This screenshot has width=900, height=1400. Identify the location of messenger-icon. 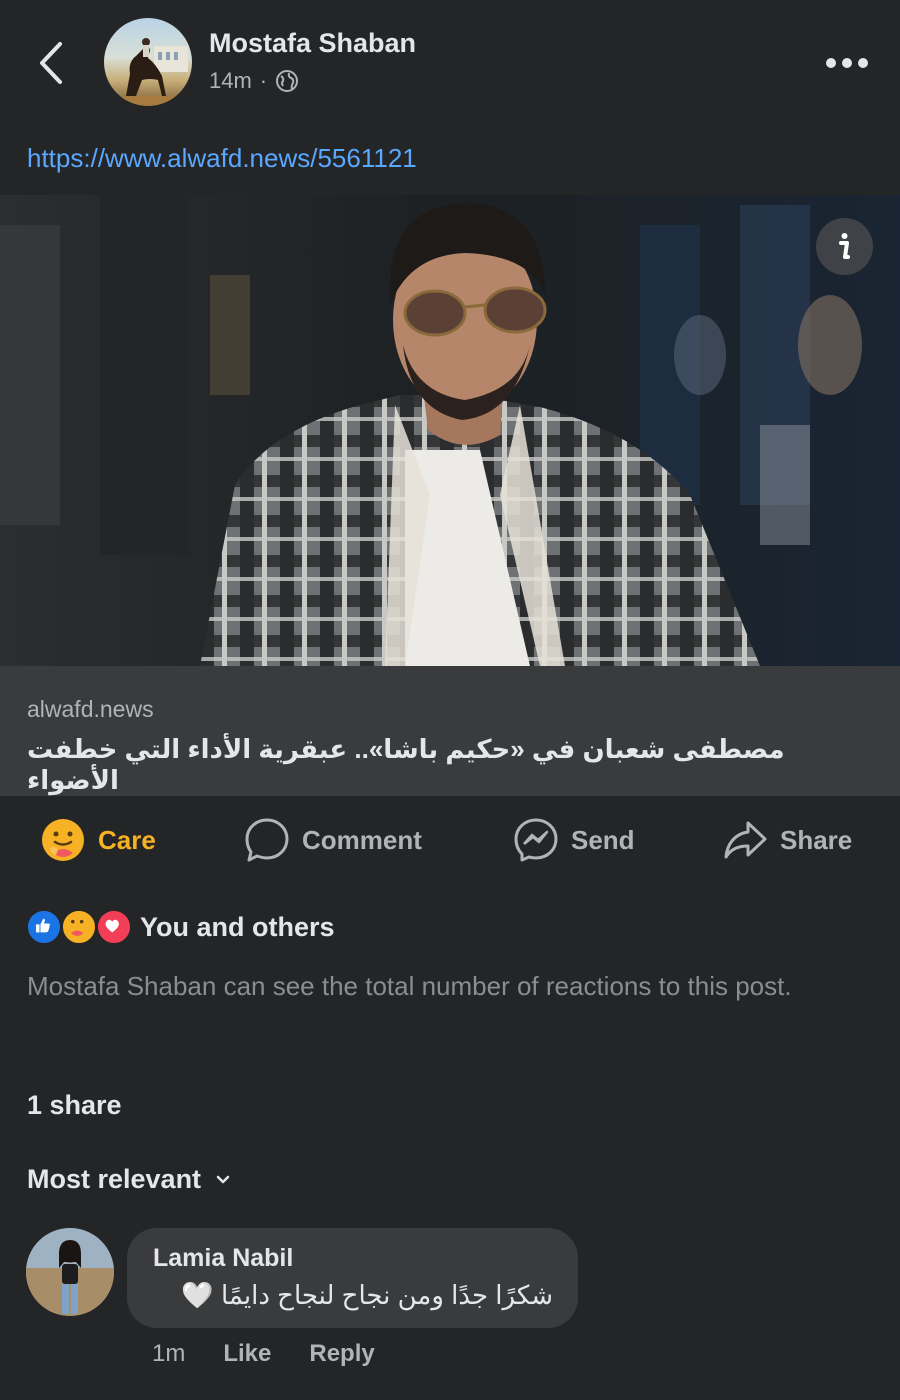
(536, 840).